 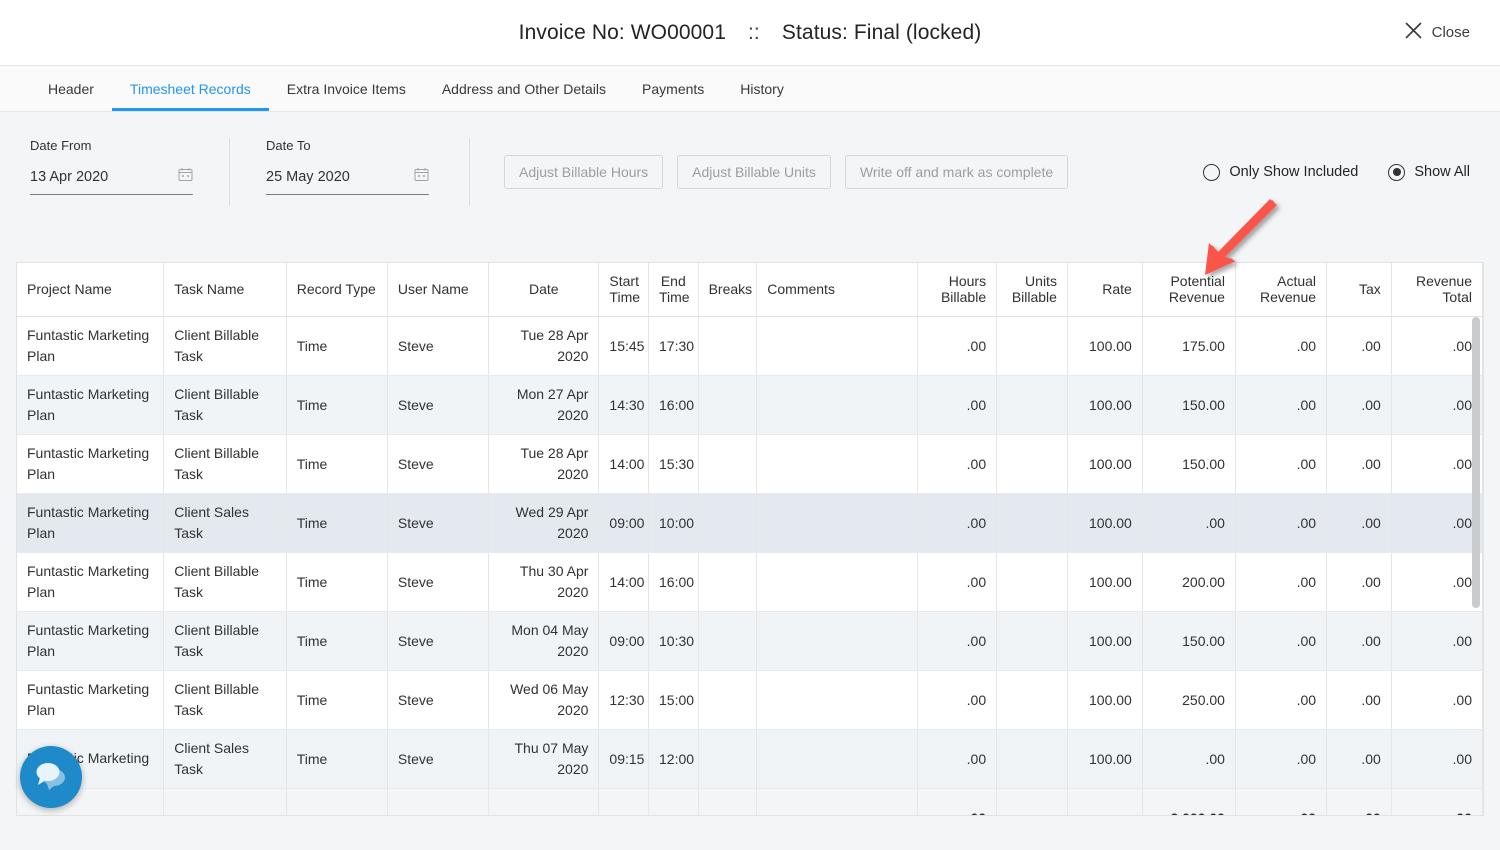 I want to click on col-hours-billable: Hours Billable, so click(x=957, y=290).